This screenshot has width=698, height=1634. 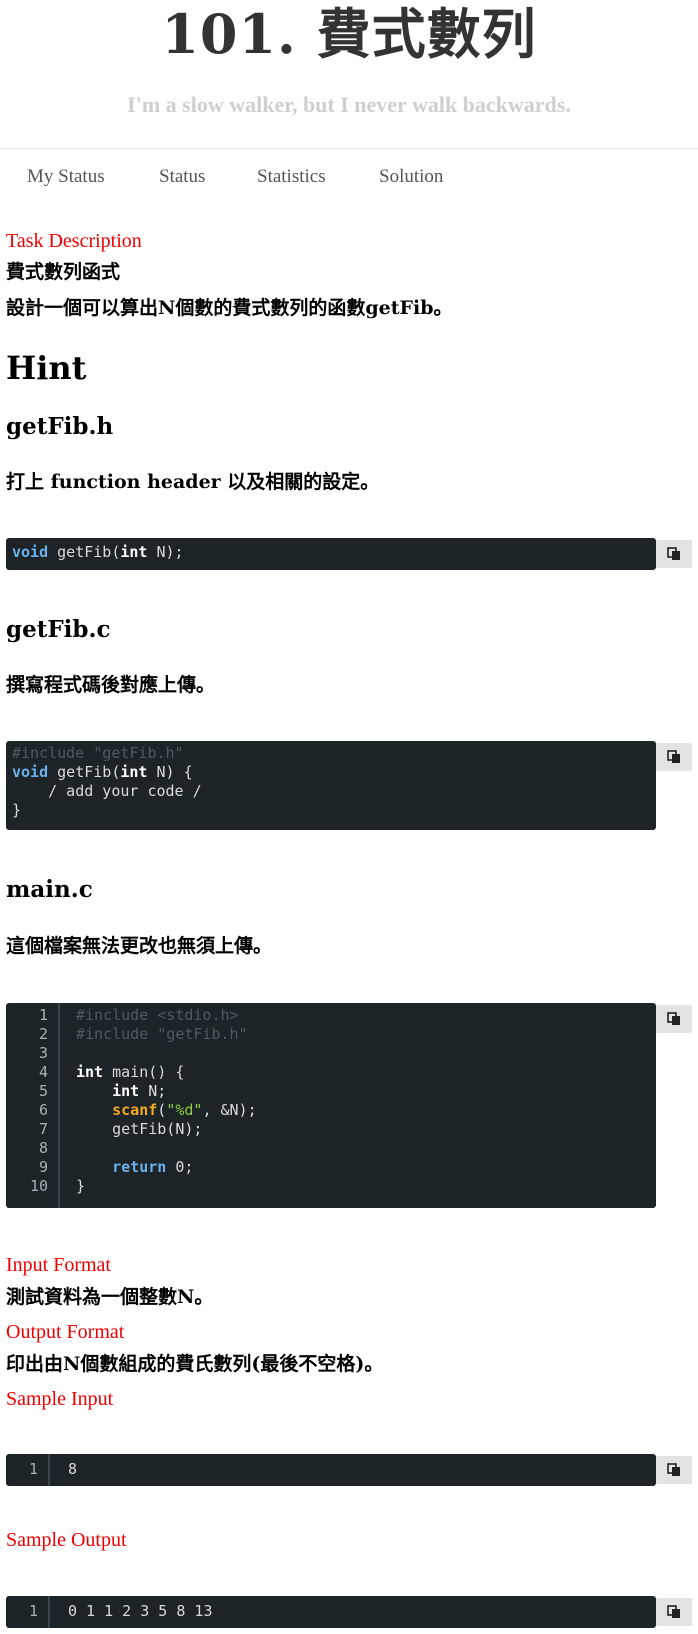 I want to click on source-file-name: getFib.c, so click(x=58, y=629).